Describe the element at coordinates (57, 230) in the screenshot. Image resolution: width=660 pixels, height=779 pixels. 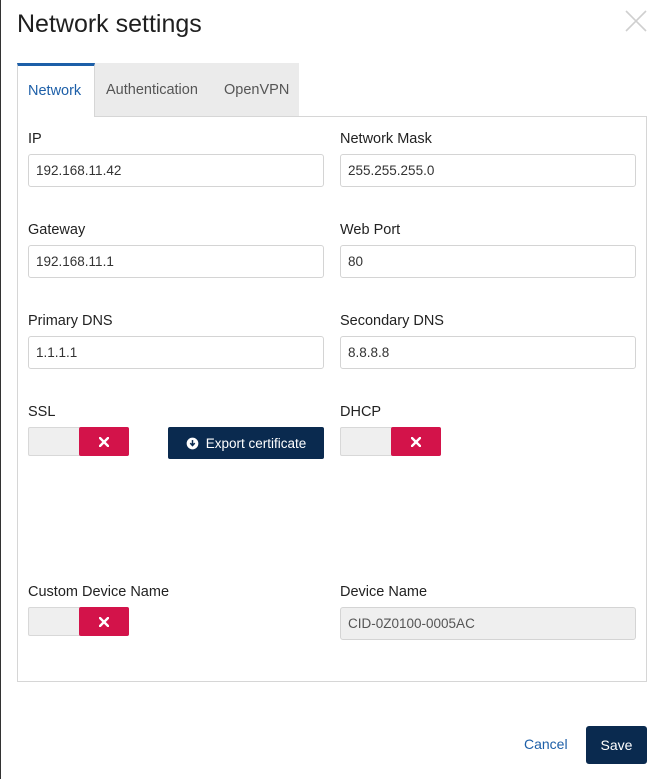
I see `gateway-label: Gateway` at that location.